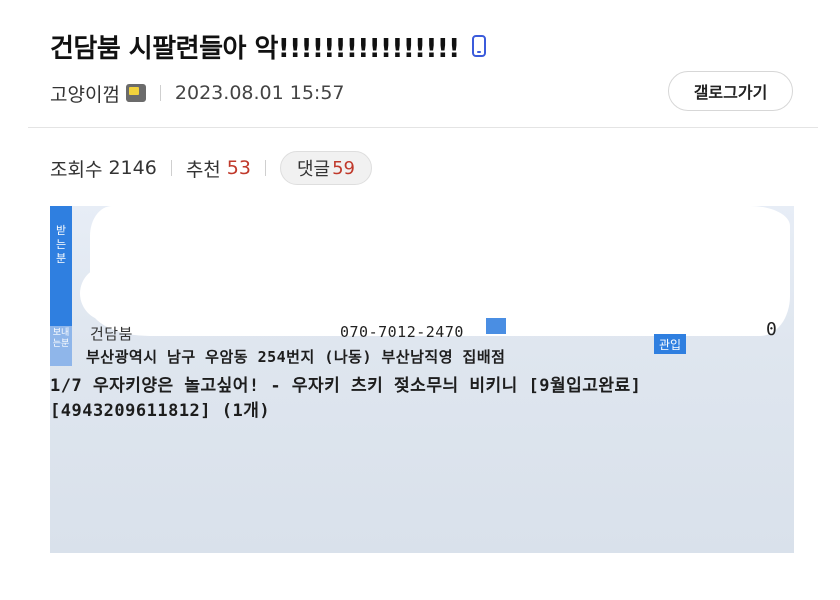  I want to click on recommend-label: 추천, so click(203, 169).